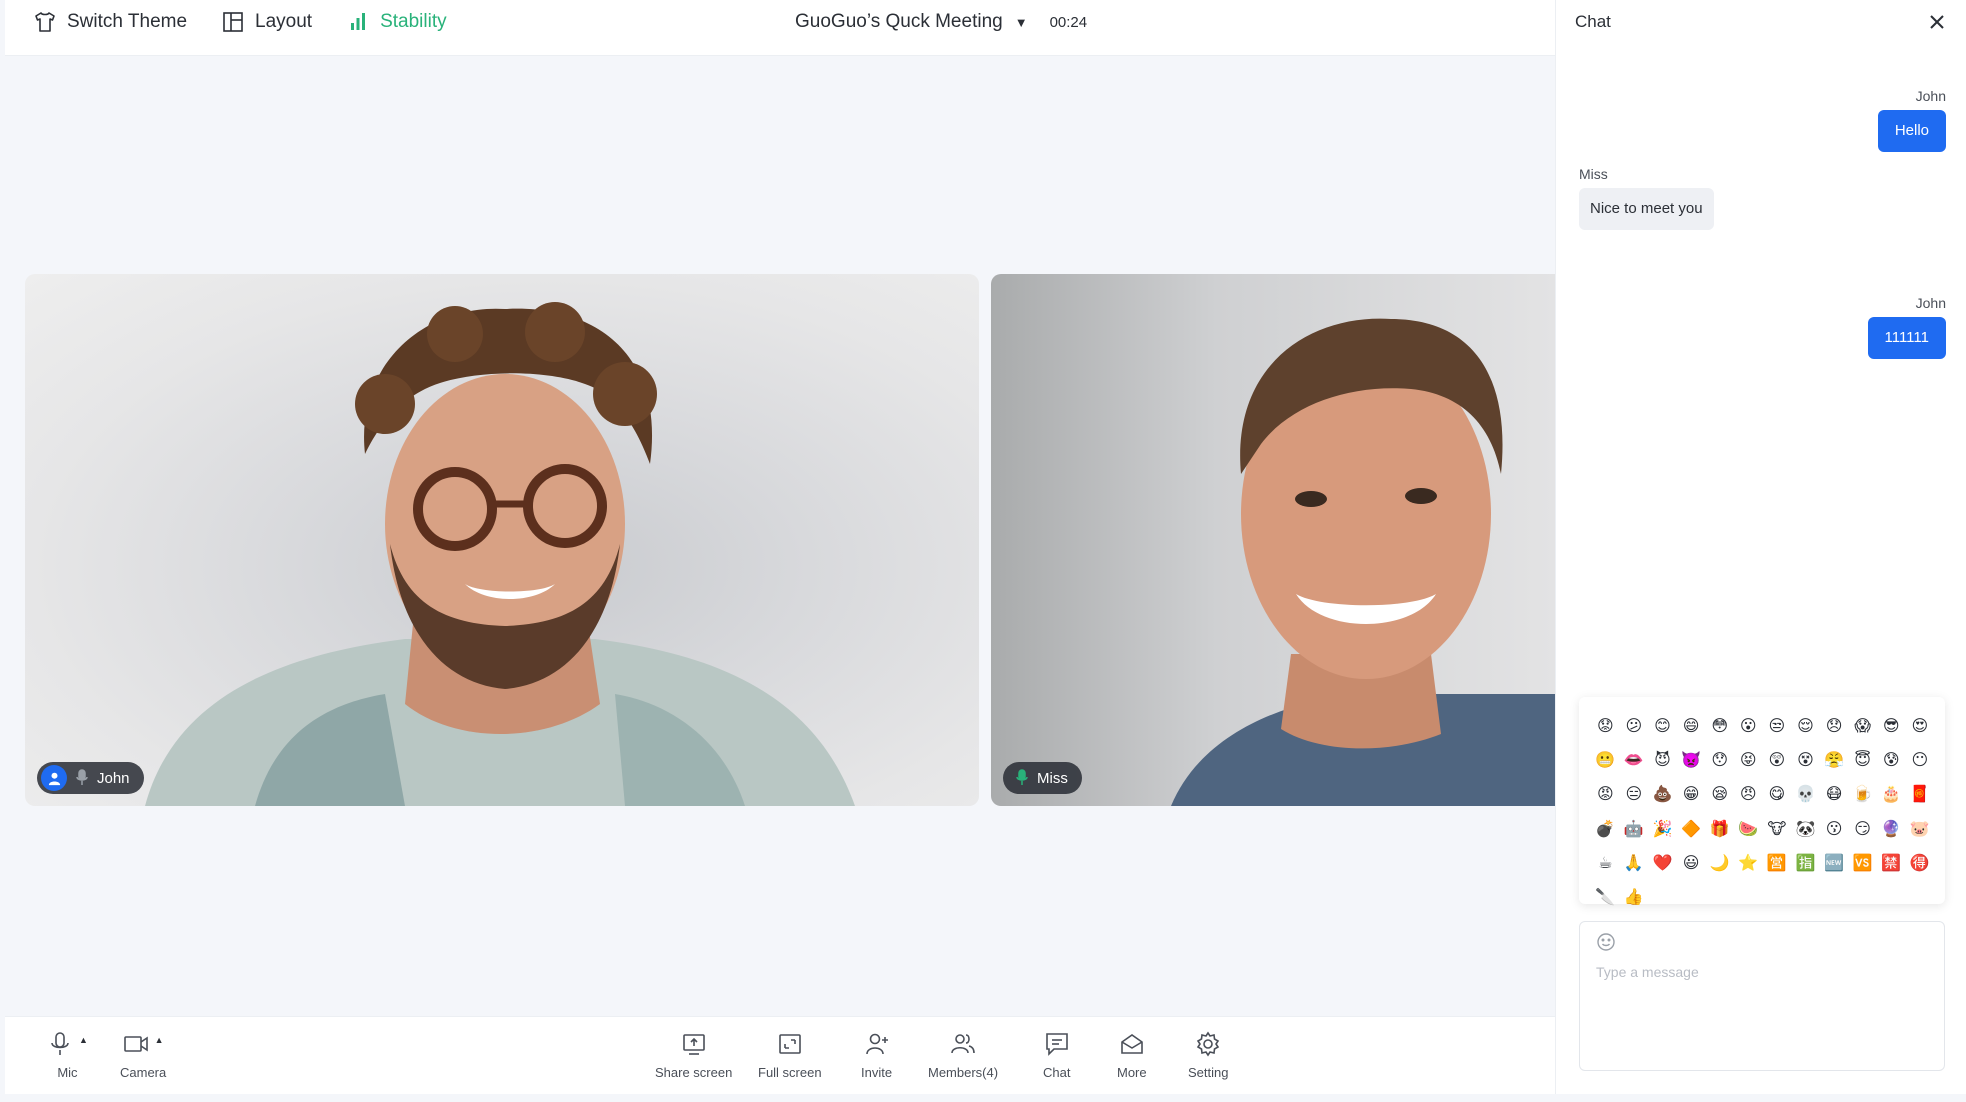  Describe the element at coordinates (1748, 794) in the screenshot. I see `emoji-item: 😠` at that location.